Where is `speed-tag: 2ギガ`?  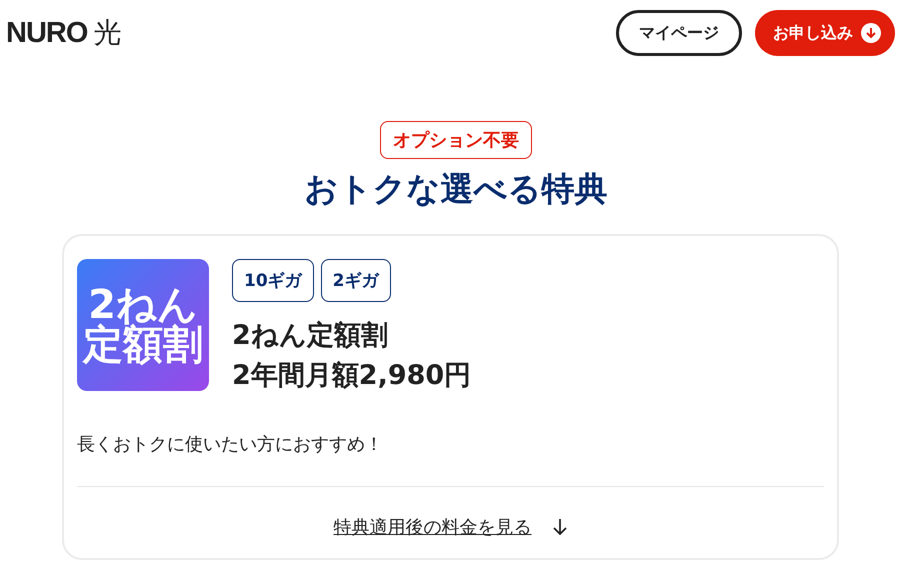 speed-tag: 2ギガ is located at coordinates (355, 280).